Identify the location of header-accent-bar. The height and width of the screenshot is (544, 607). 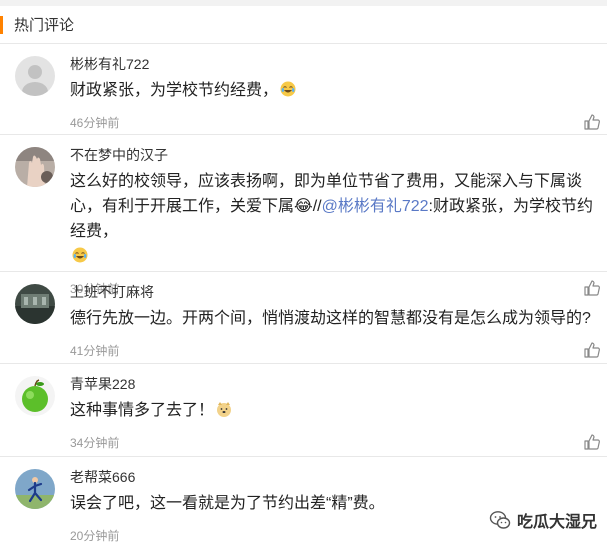
(1, 25).